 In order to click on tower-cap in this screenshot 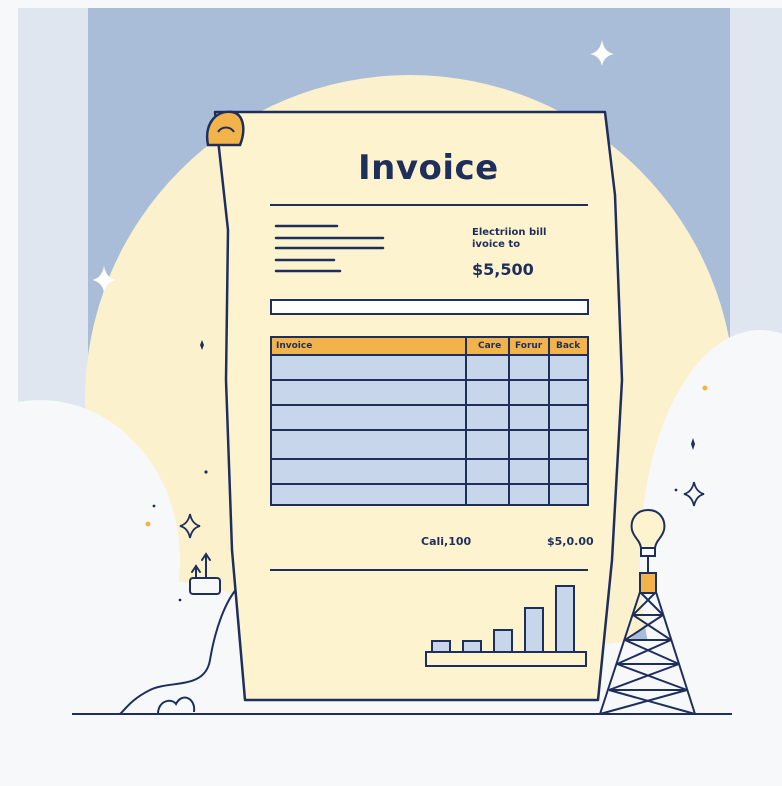, I will do `click(648, 583)`.